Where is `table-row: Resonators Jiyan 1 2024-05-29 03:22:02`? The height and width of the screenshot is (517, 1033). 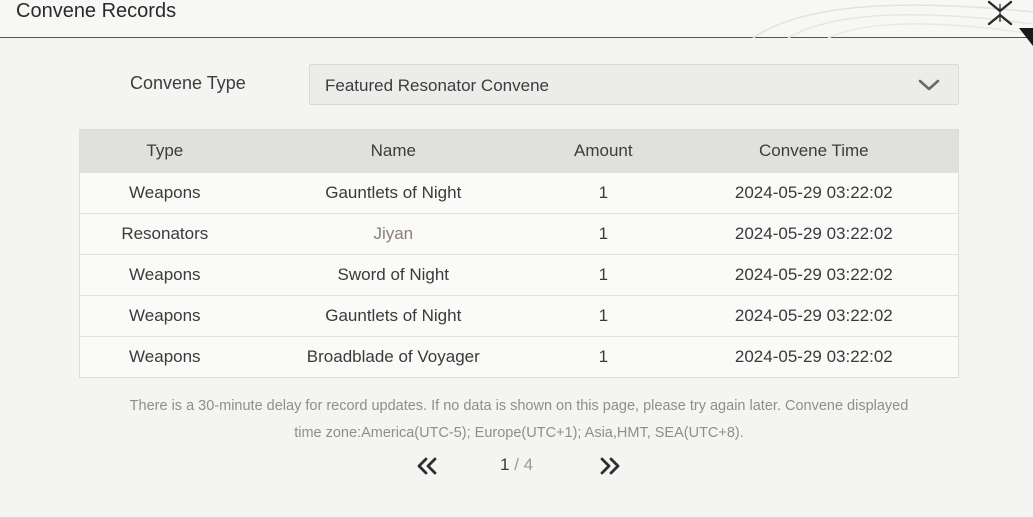
table-row: Resonators Jiyan 1 2024-05-29 03:22:02 is located at coordinates (519, 233).